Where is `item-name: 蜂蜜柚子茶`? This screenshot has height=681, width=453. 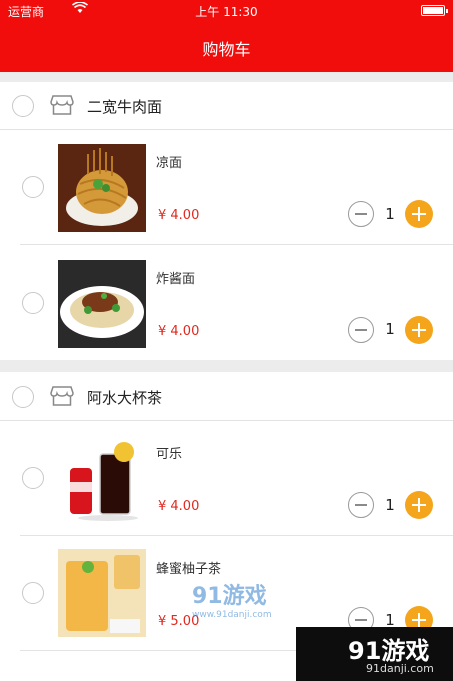 item-name: 蜂蜜柚子茶 is located at coordinates (189, 569).